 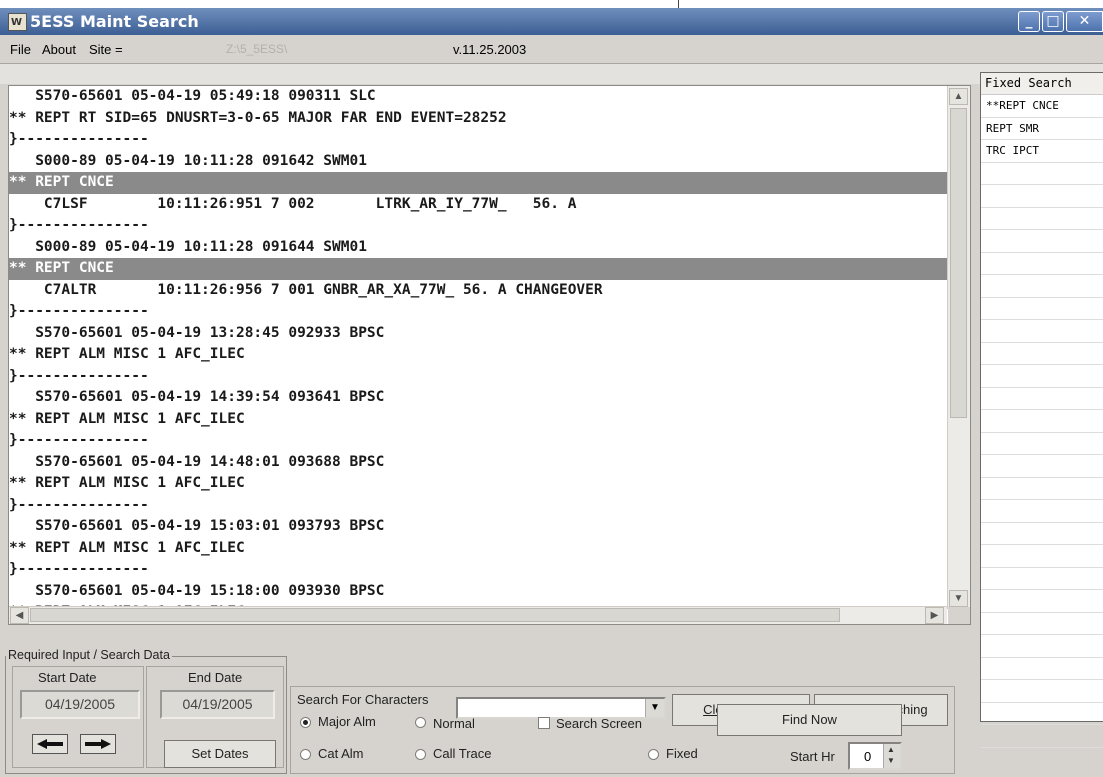 I want to click on date-forward-button, so click(x=98, y=744).